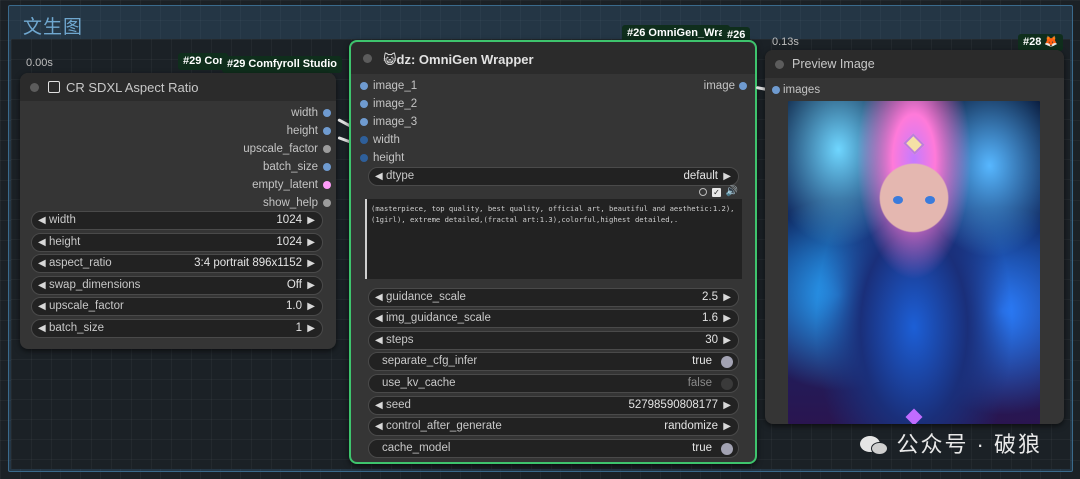  I want to click on input-height: height, so click(389, 158).